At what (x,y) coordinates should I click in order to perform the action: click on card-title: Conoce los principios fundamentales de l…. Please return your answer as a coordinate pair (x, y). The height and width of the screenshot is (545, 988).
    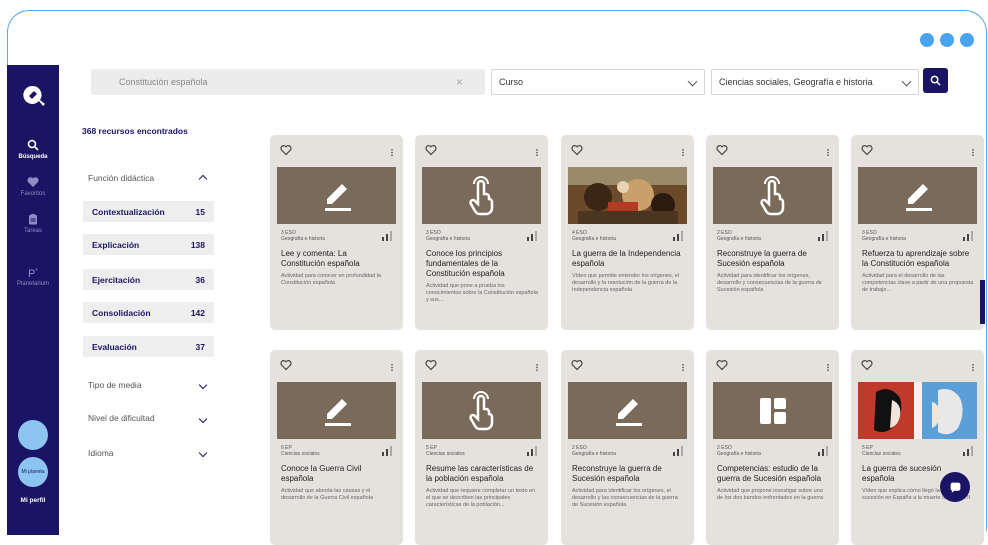
    Looking at the image, I should click on (482, 264).